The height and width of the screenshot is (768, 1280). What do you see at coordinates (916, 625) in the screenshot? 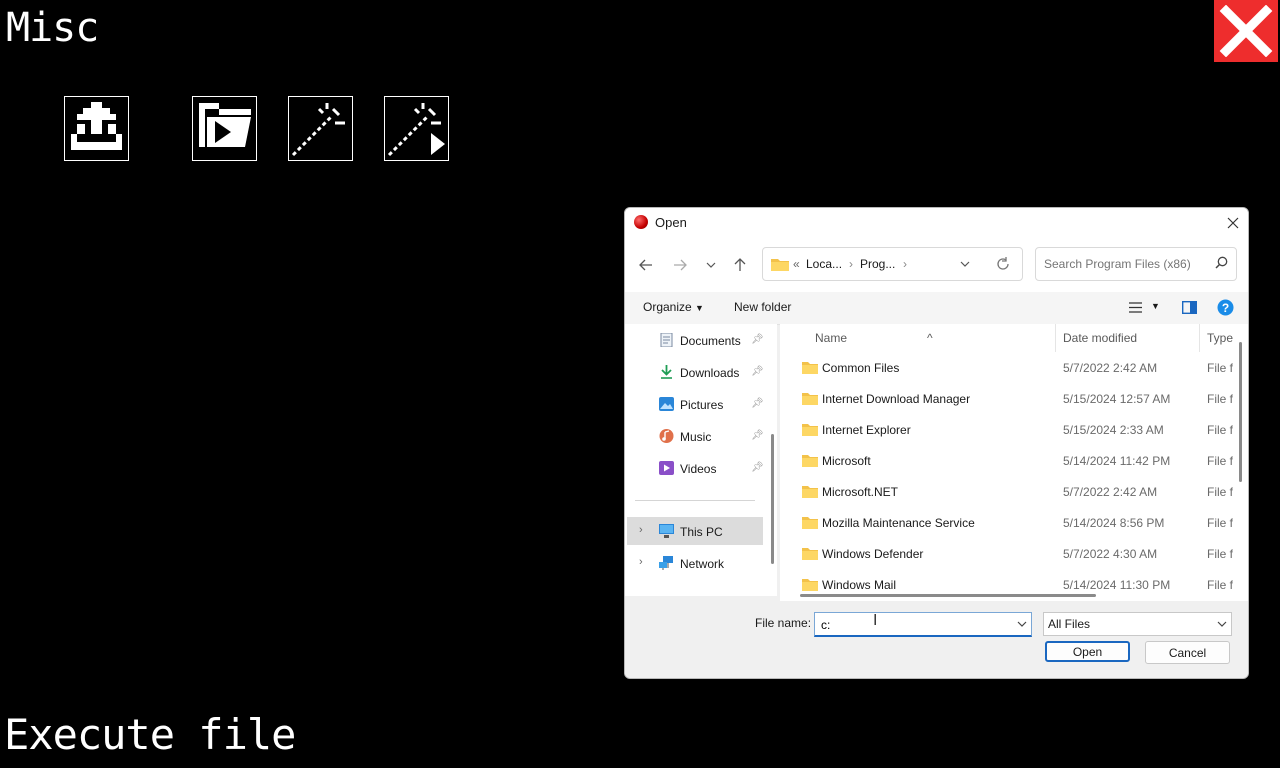
I see `file-name-input` at bounding box center [916, 625].